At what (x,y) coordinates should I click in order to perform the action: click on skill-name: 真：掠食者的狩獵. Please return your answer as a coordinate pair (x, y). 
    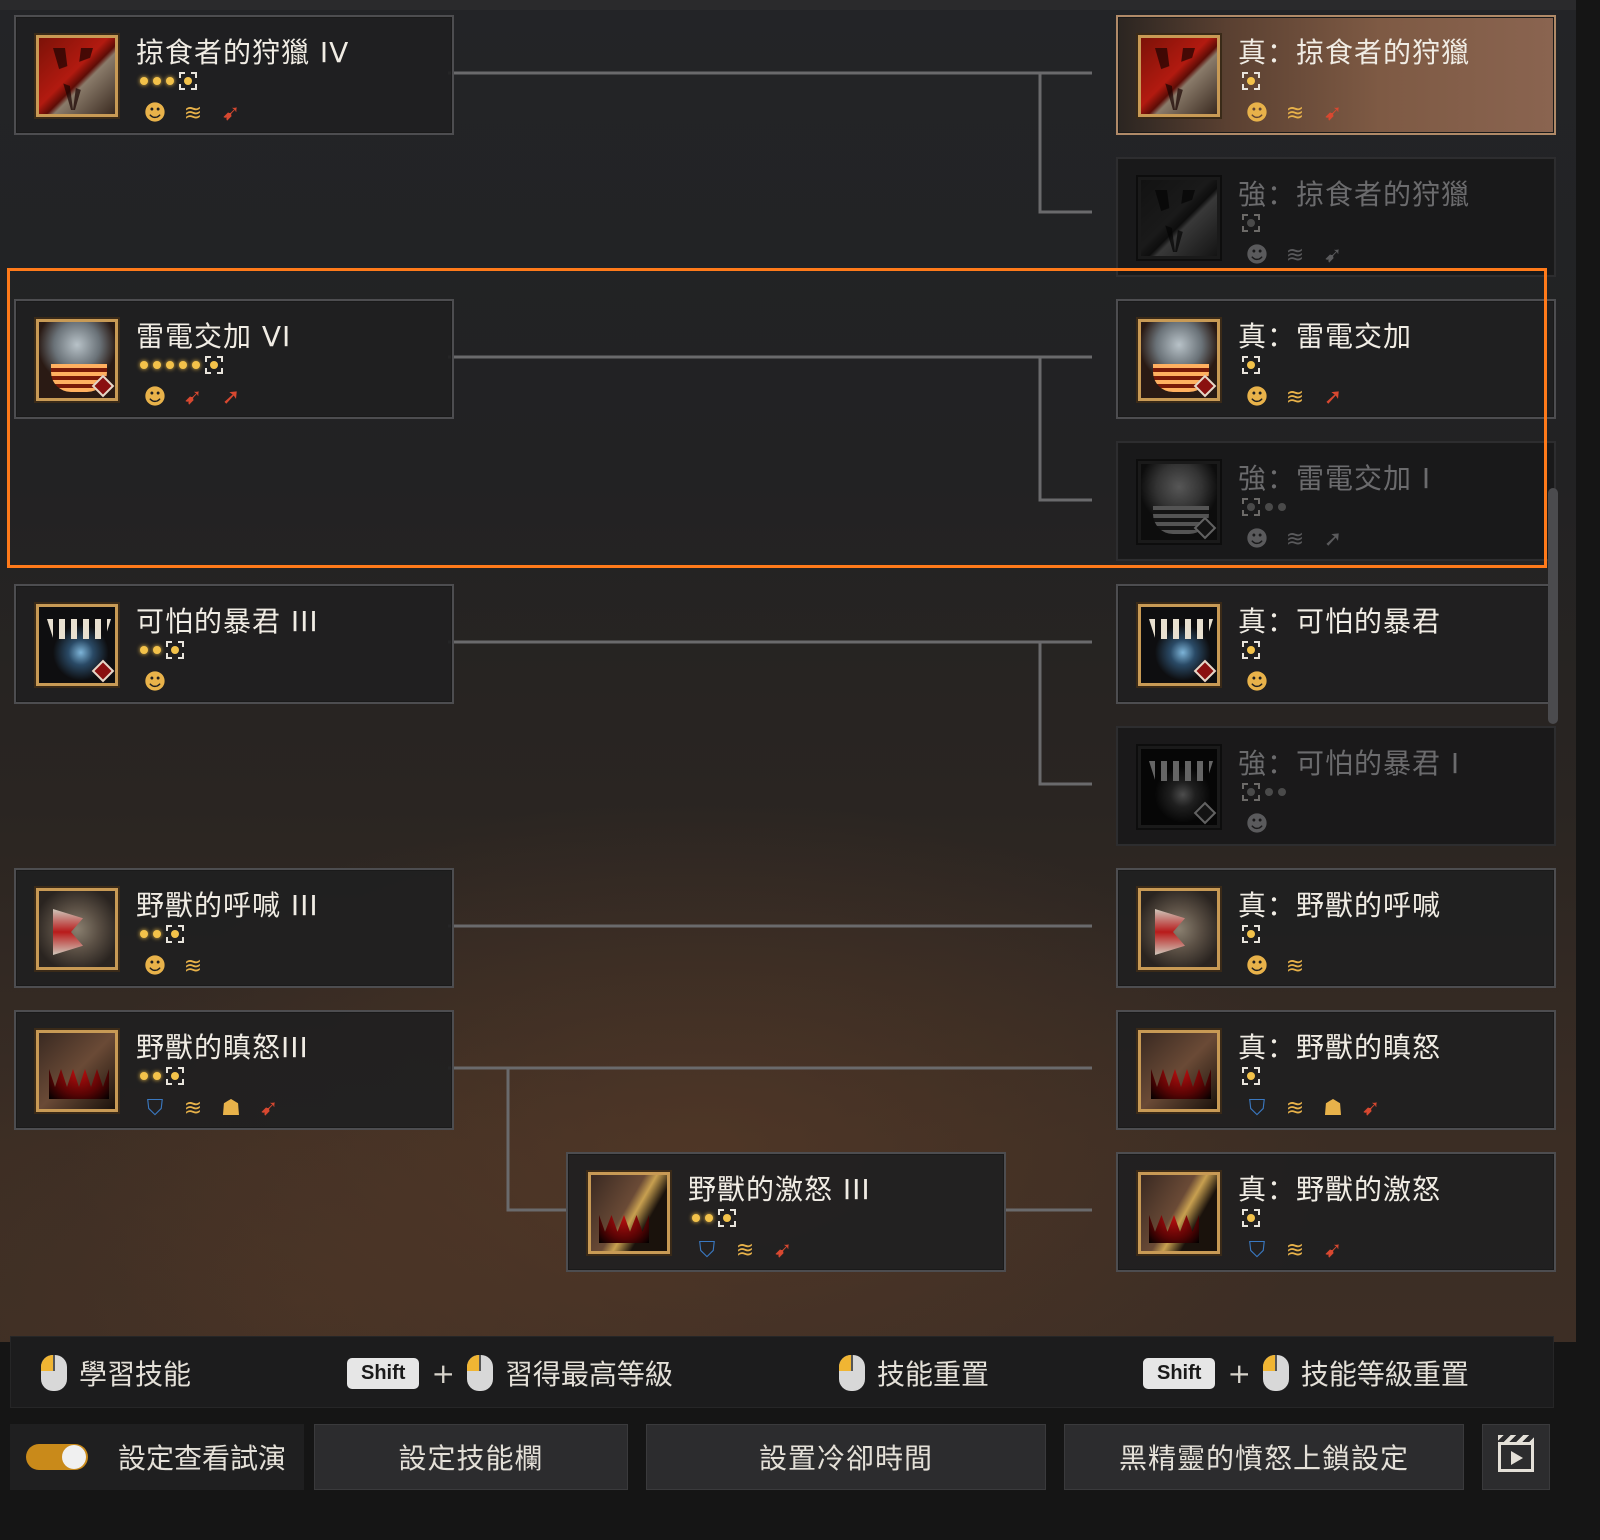
    Looking at the image, I should click on (1354, 52).